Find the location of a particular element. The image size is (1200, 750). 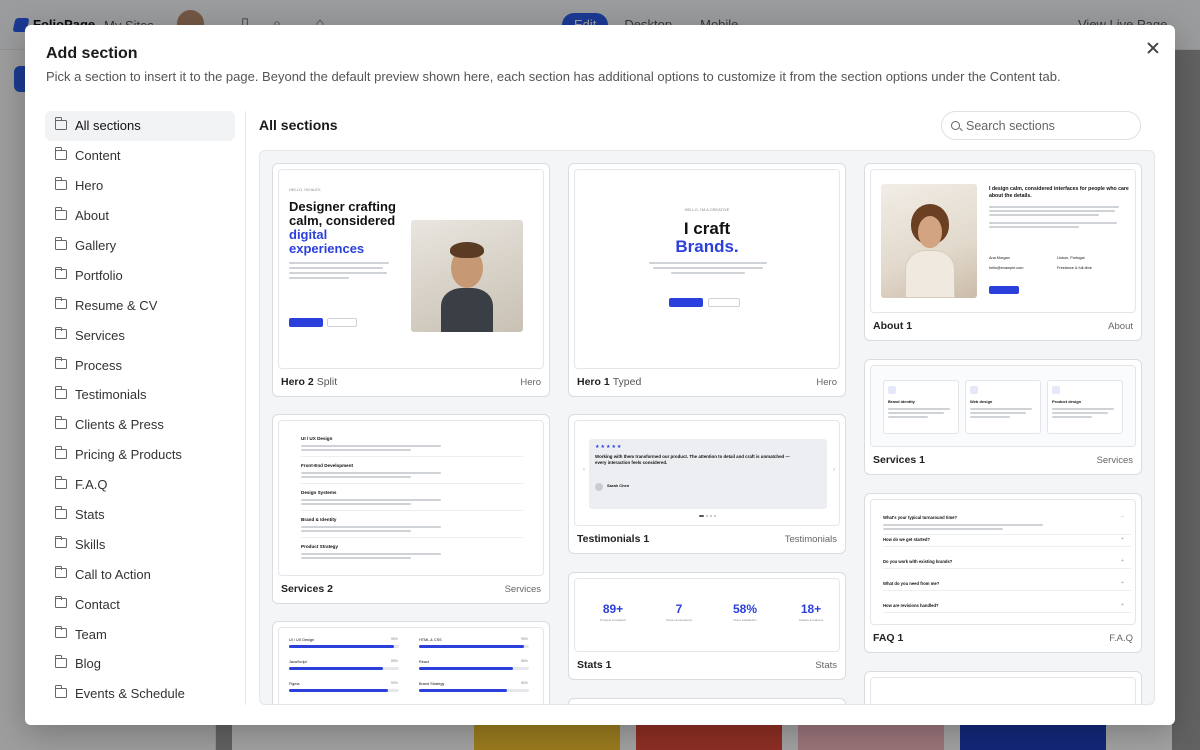

category-item: Testimonials is located at coordinates (140, 395).